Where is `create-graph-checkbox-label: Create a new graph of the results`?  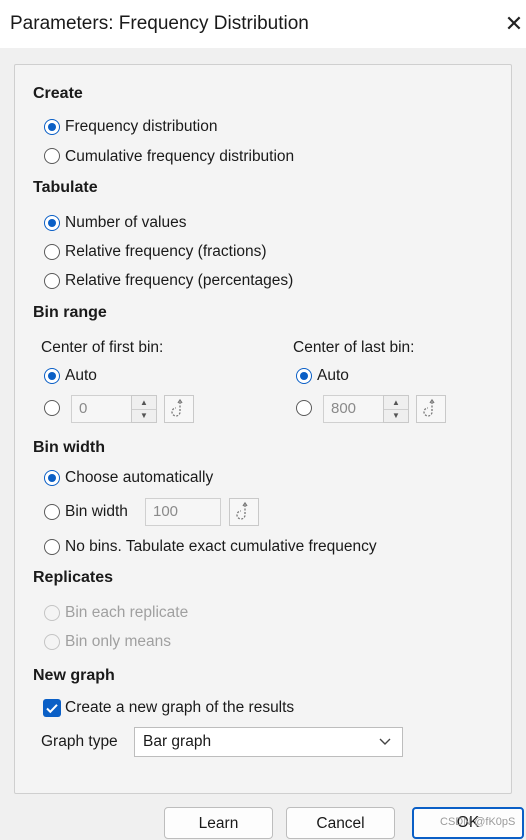
create-graph-checkbox-label: Create a new graph of the results is located at coordinates (179, 708).